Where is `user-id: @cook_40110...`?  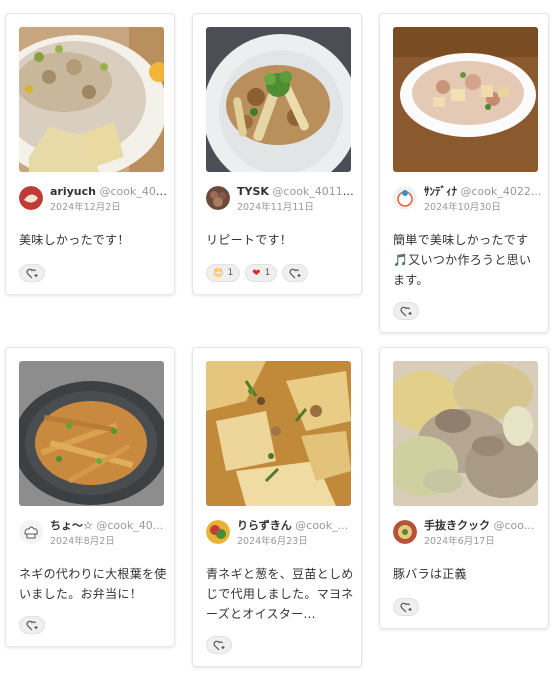
user-id: @cook_40110... is located at coordinates (313, 191).